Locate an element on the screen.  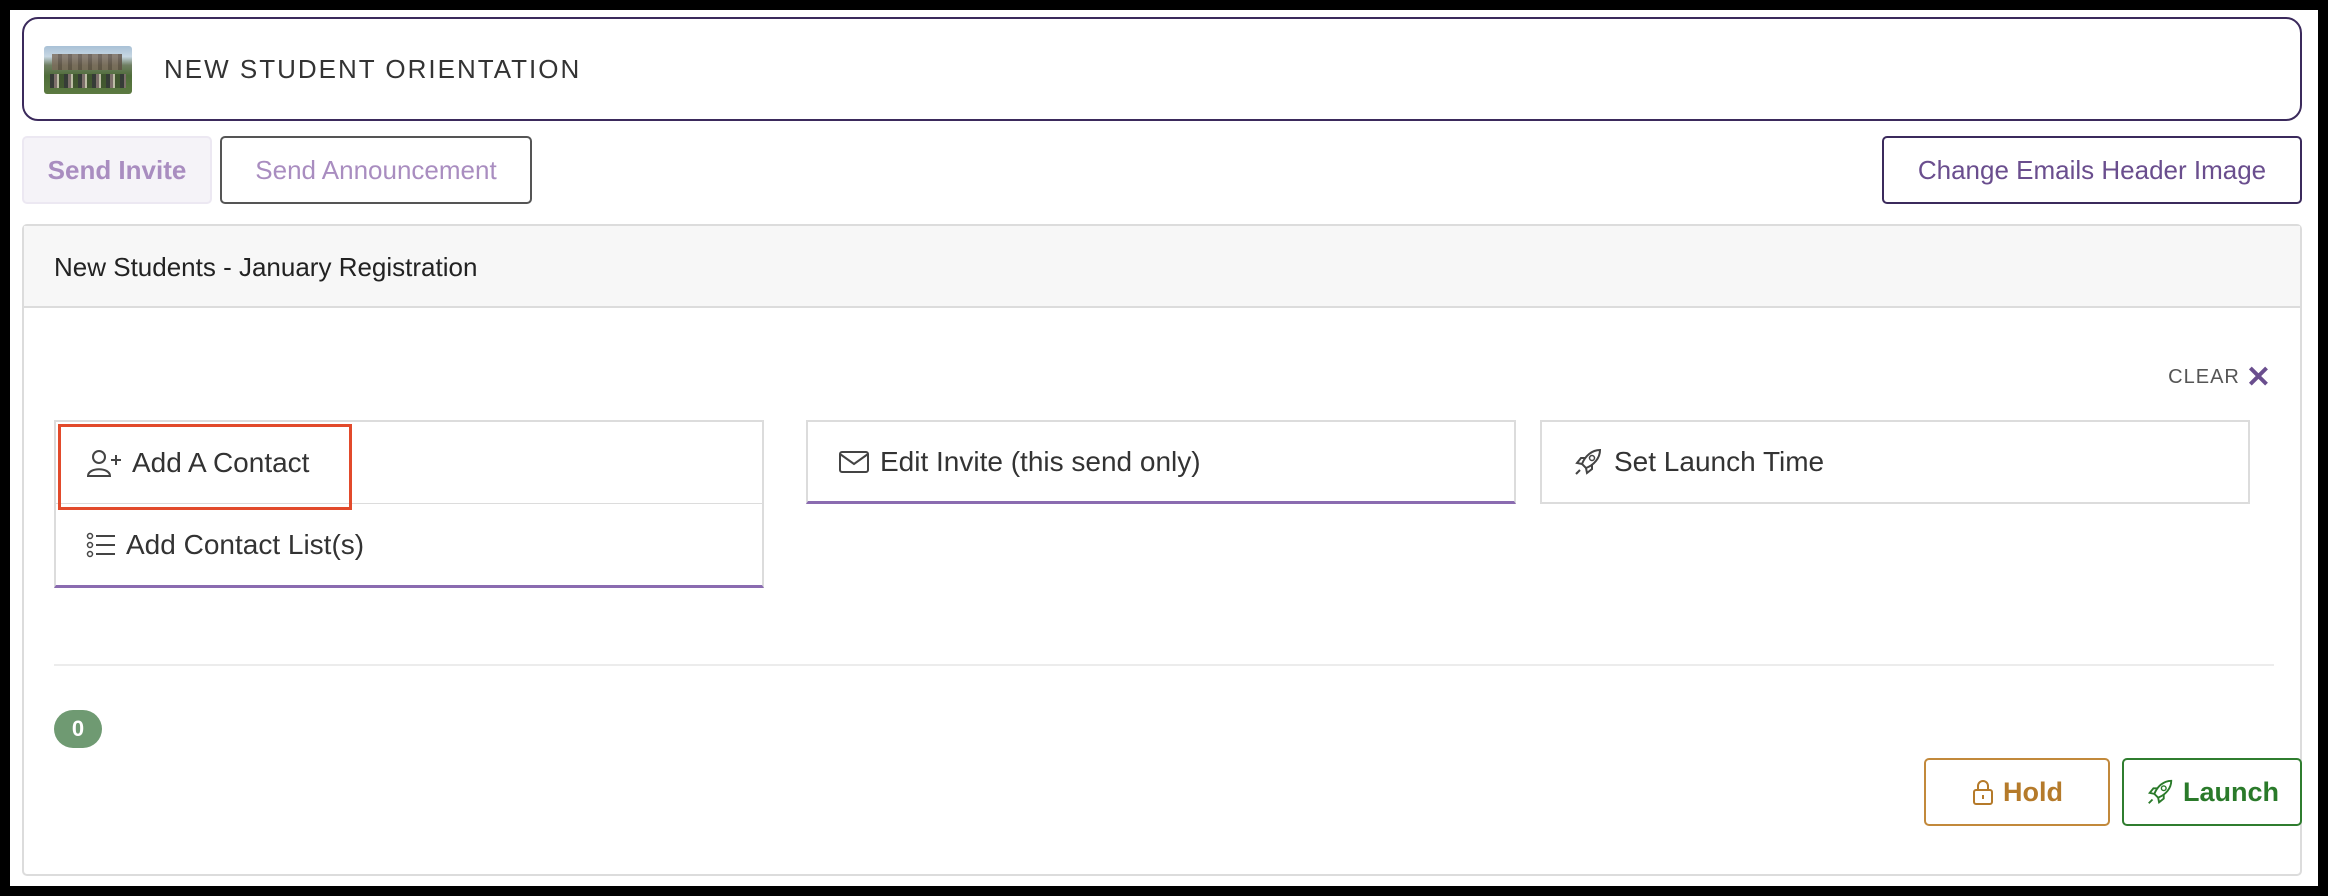
set-launch-time-card: Set Launch Time is located at coordinates (1895, 462).